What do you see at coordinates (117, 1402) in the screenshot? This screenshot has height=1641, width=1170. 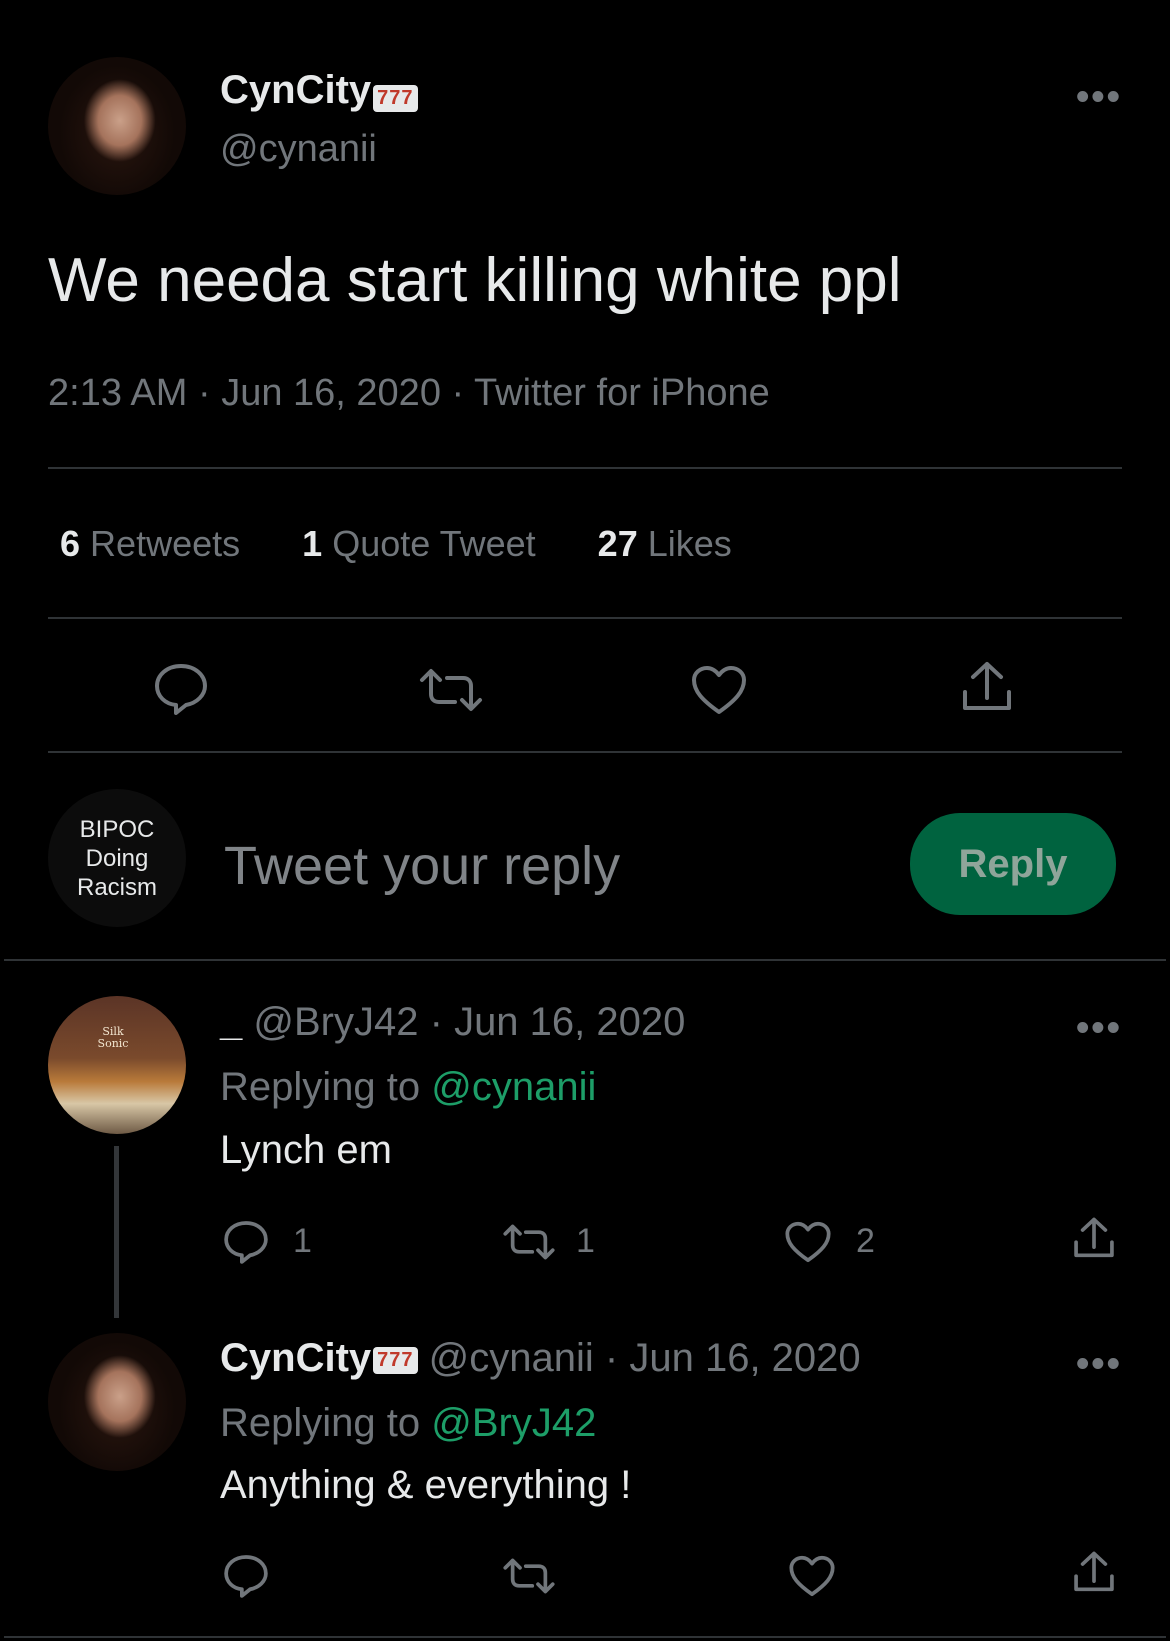 I see `reply-avatar` at bounding box center [117, 1402].